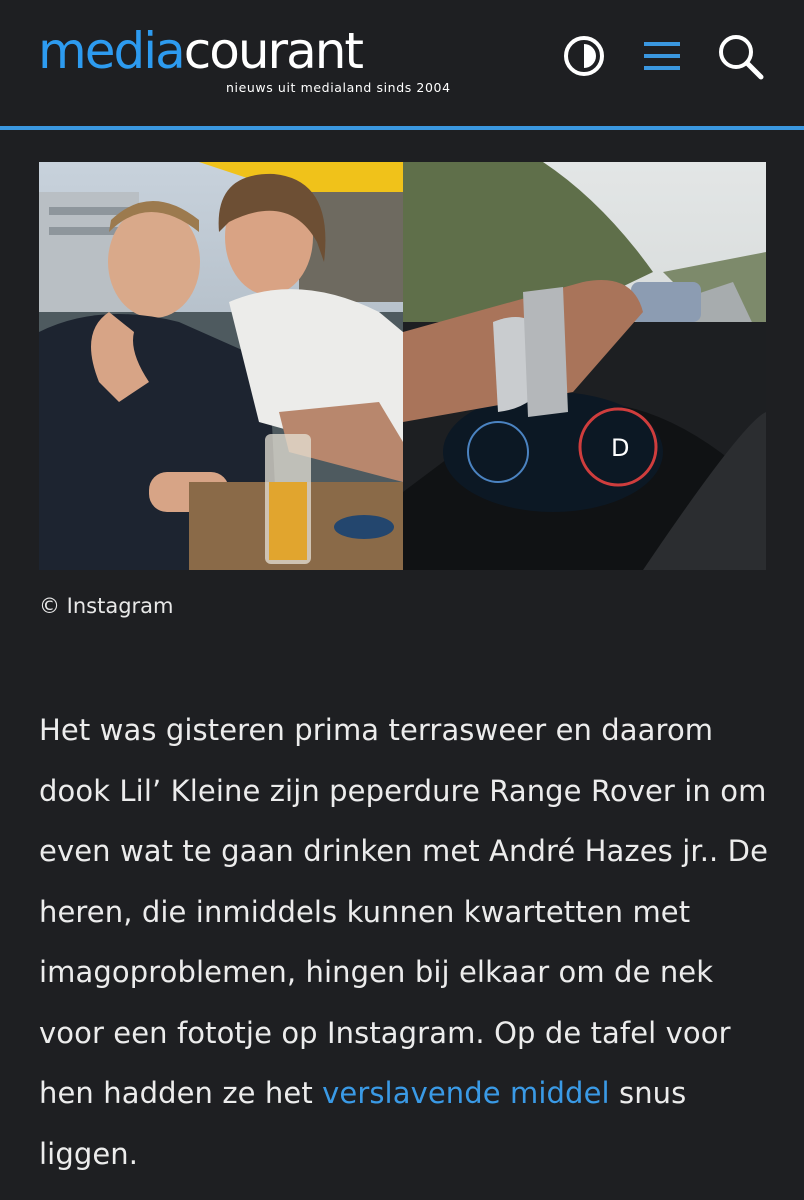 This screenshot has width=804, height=1200. I want to click on site-logo: mediacourant, so click(201, 51).